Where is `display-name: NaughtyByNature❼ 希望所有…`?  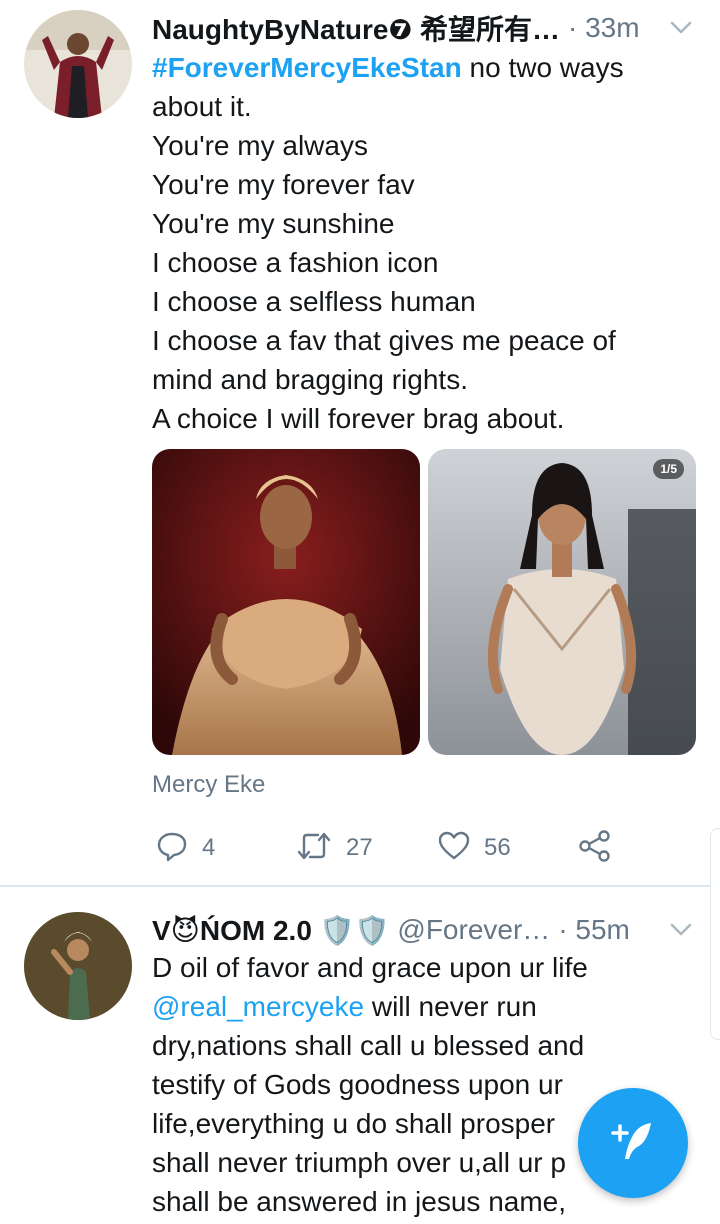 display-name: NaughtyByNature❼ 希望所有… is located at coordinates (356, 28).